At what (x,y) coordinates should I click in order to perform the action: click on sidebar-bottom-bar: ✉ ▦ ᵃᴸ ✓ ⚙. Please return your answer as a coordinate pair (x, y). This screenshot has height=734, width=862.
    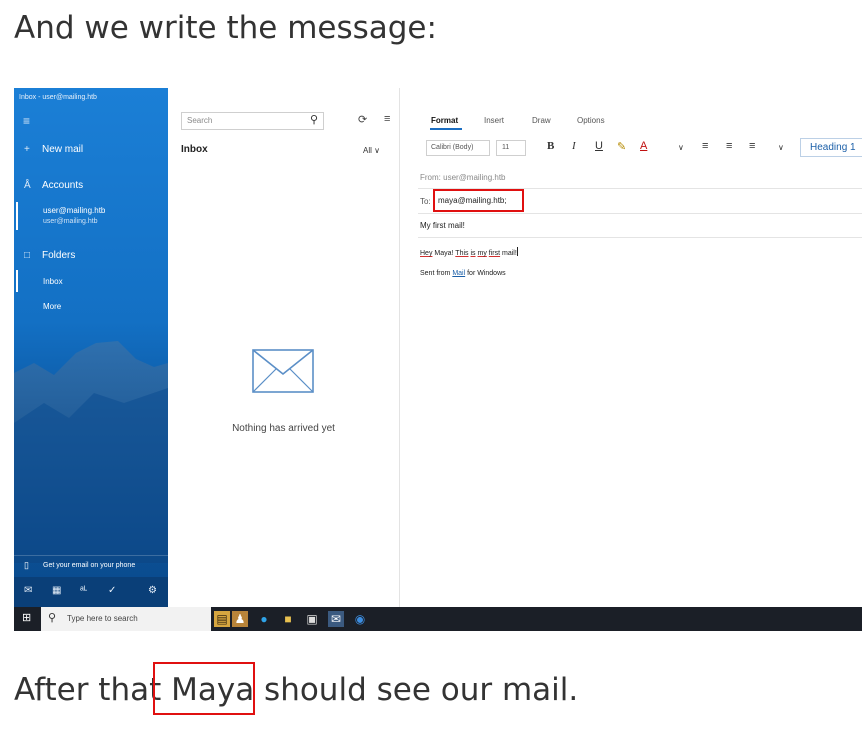
    Looking at the image, I should click on (91, 592).